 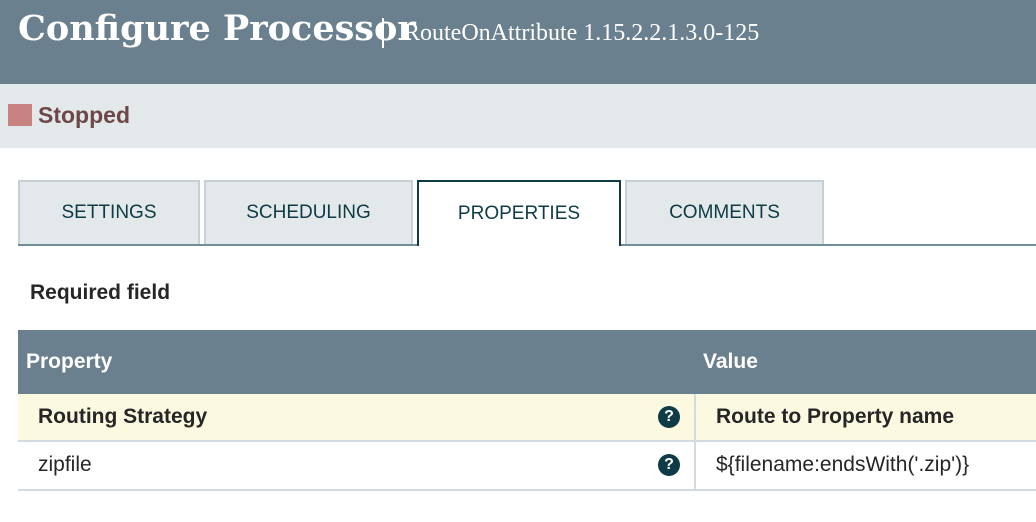 I want to click on property-name: Routing Strategy, so click(x=123, y=416).